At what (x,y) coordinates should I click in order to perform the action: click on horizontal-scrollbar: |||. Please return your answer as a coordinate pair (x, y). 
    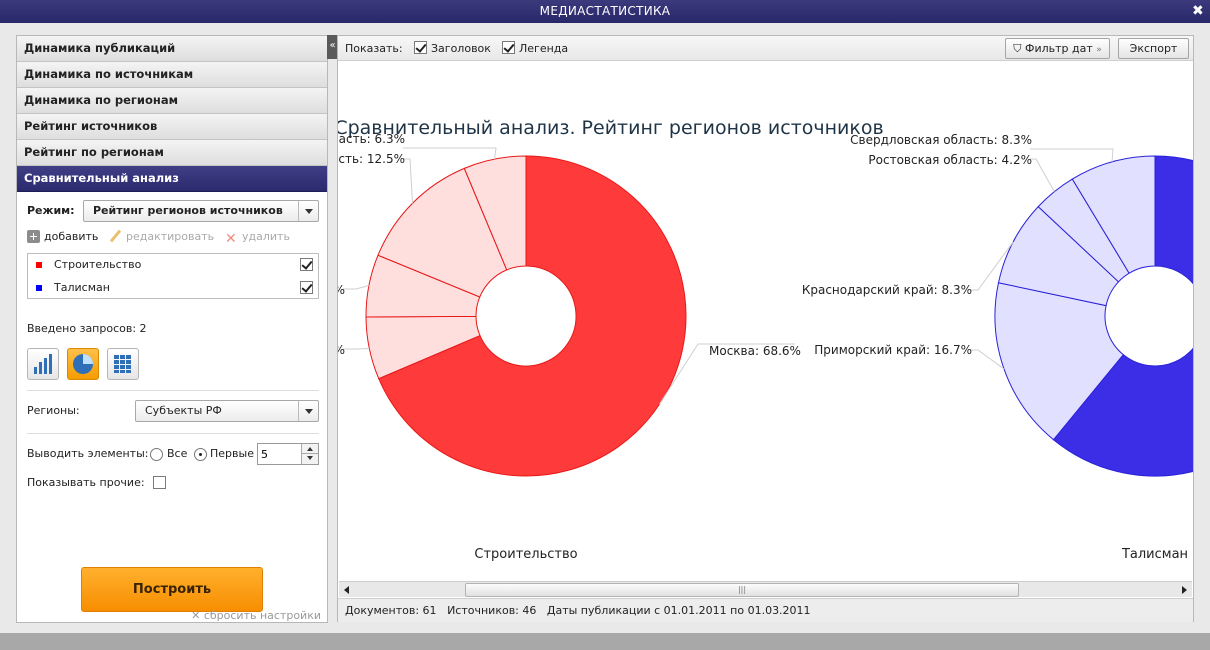
    Looking at the image, I should click on (765, 589).